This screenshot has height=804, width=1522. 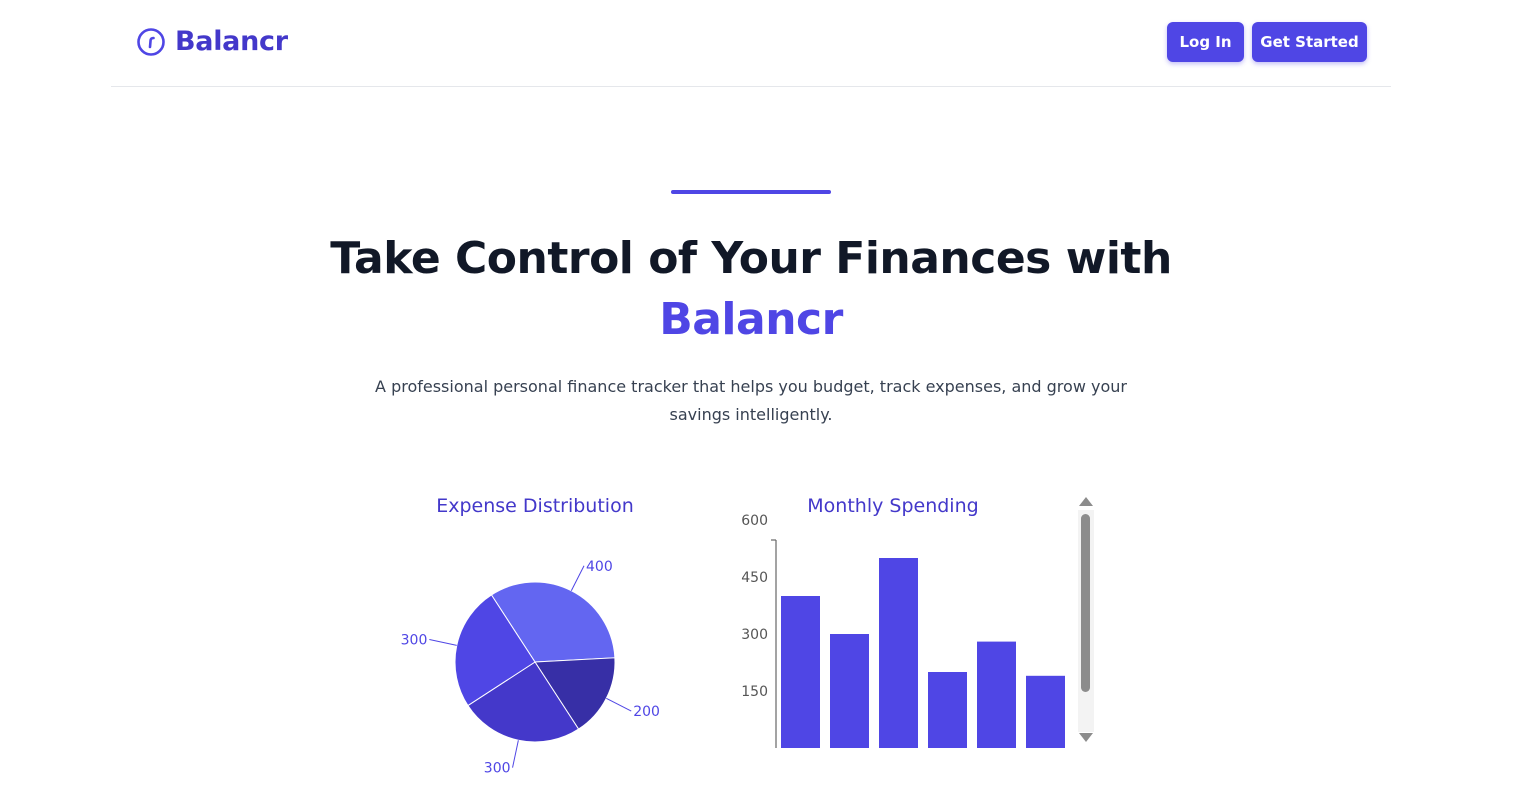 What do you see at coordinates (1086, 501) in the screenshot?
I see `scroll-up-arrow-icon` at bounding box center [1086, 501].